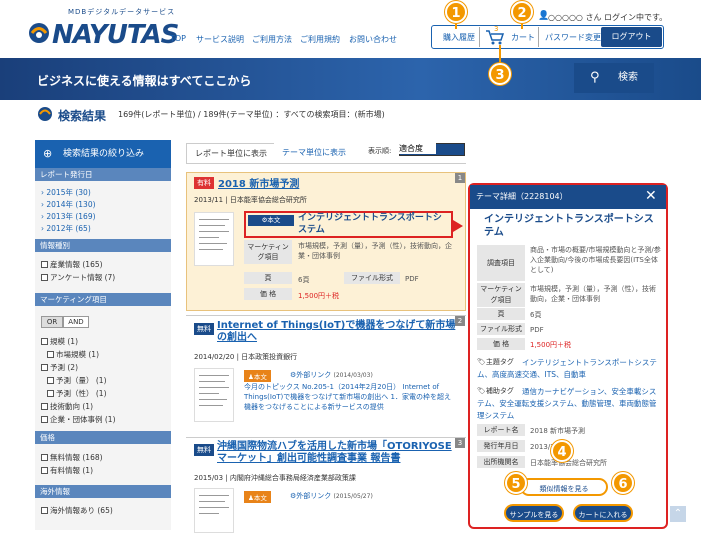 This screenshot has height=539, width=701. What do you see at coordinates (66, 192) in the screenshot?
I see `filter-year-2015: › 2015年 (30)` at bounding box center [66, 192].